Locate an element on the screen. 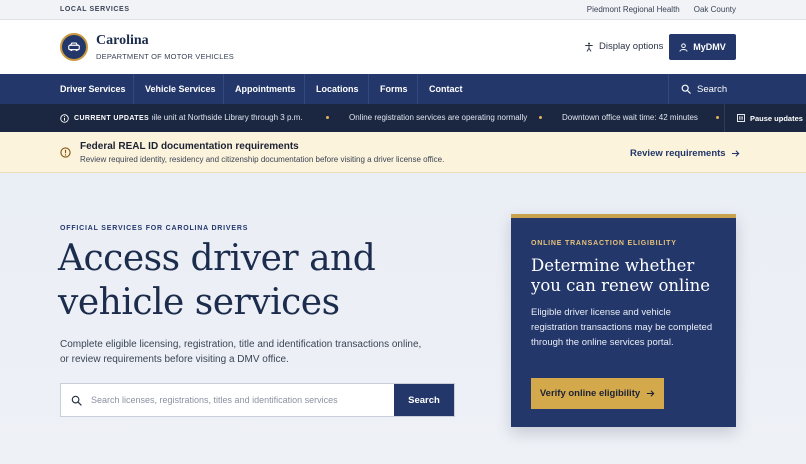 This screenshot has height=464, width=806. dmv-seal-logo is located at coordinates (74, 47).